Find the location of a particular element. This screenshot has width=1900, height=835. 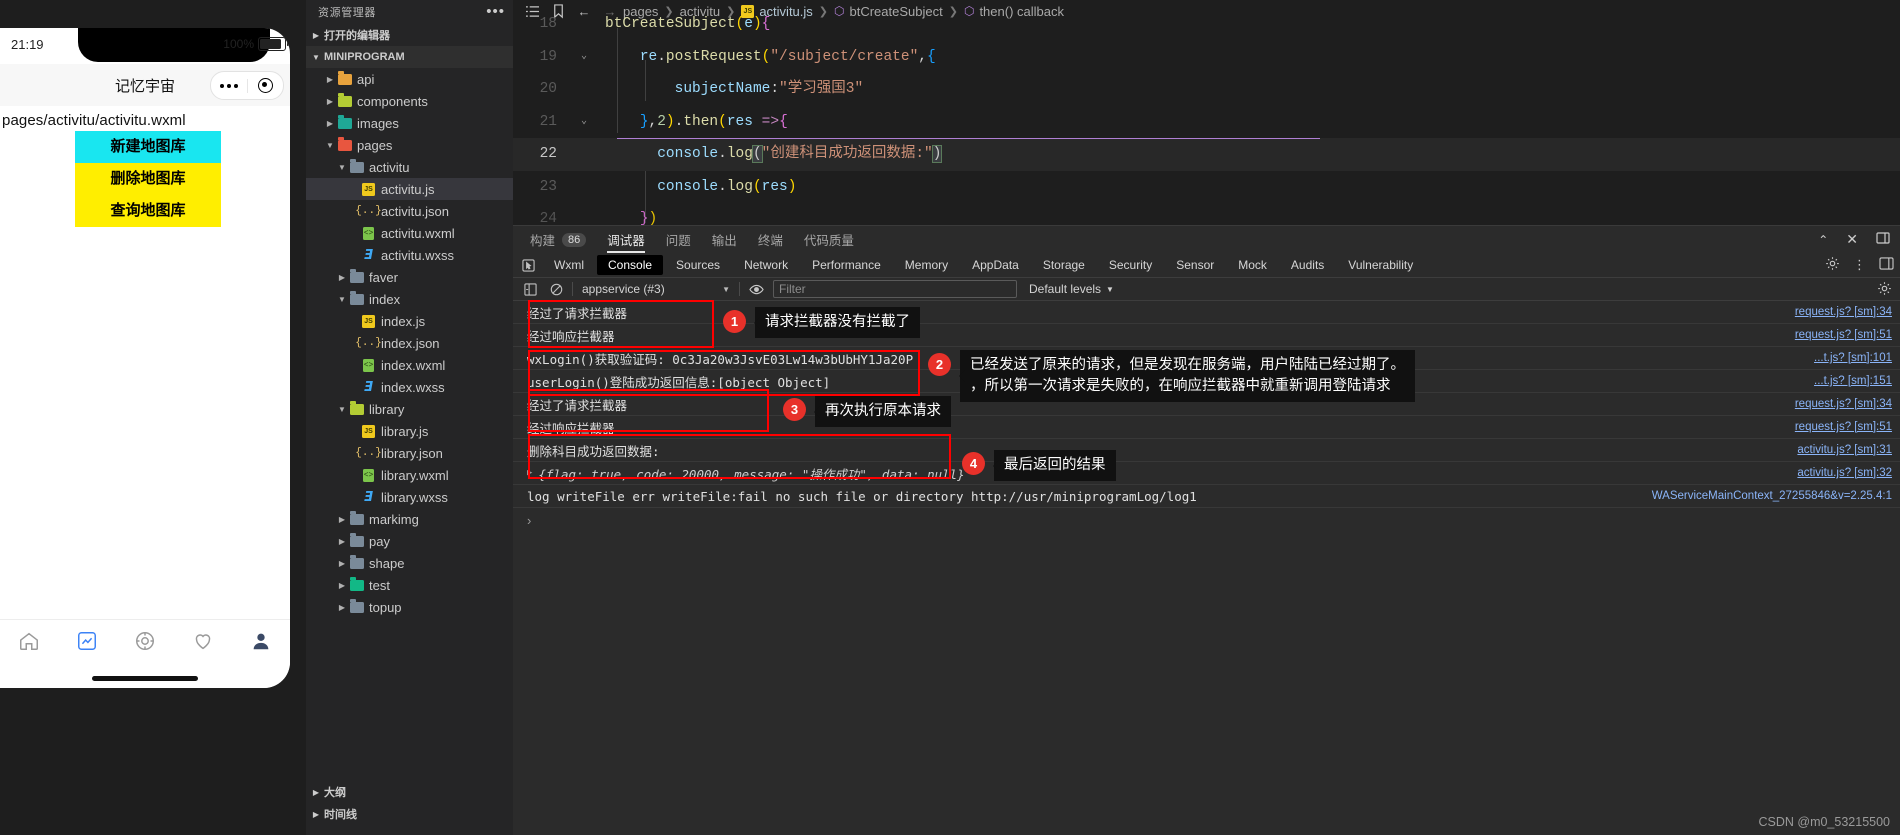

folder-icon is located at coordinates (356, 583).